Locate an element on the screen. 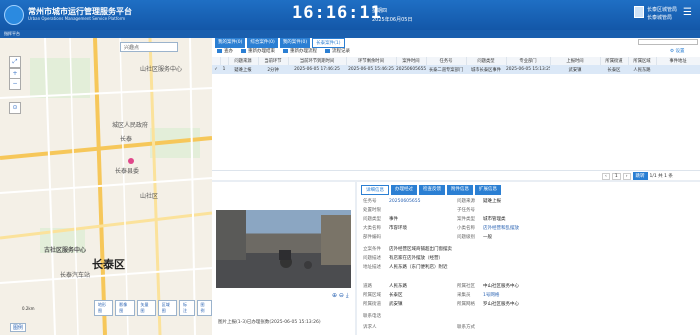 This screenshot has width=700, height=335. field-label: 子任务号 is located at coordinates (466, 210).